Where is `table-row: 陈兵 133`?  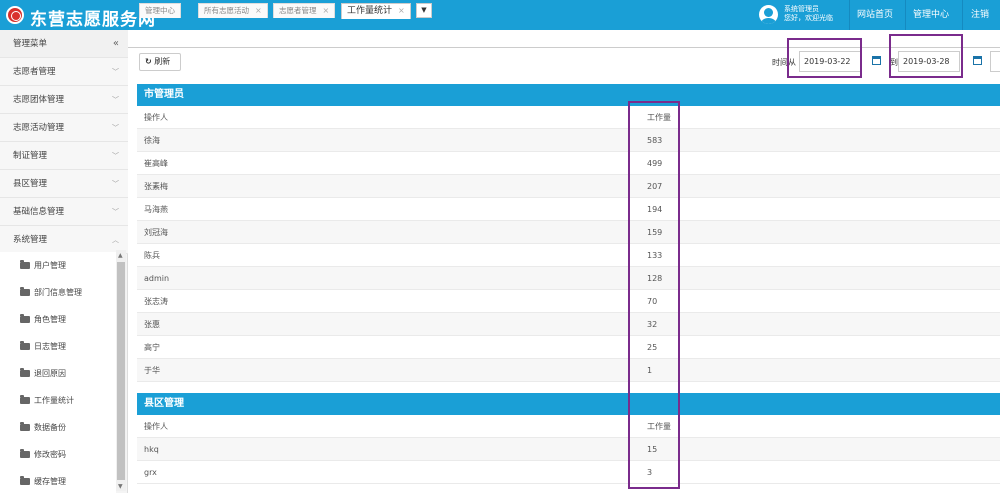
table-row: 陈兵 133 is located at coordinates (568, 255).